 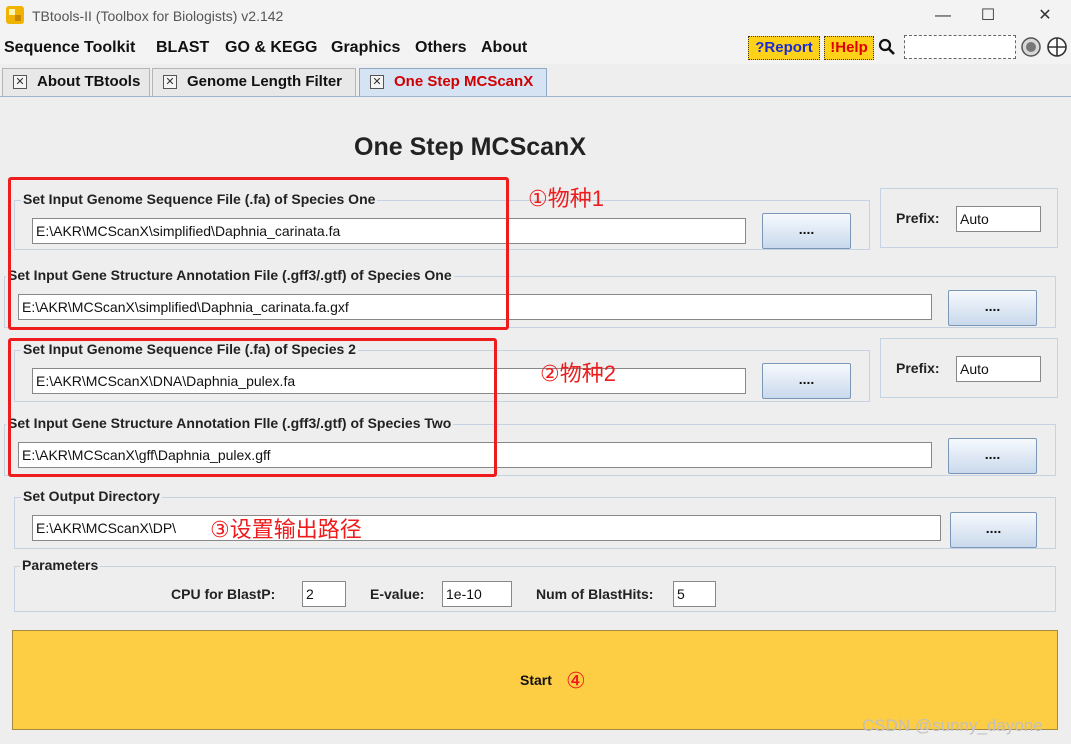 What do you see at coordinates (286, 529) in the screenshot?
I see `annotation-output-path: ③设置输出路径` at bounding box center [286, 529].